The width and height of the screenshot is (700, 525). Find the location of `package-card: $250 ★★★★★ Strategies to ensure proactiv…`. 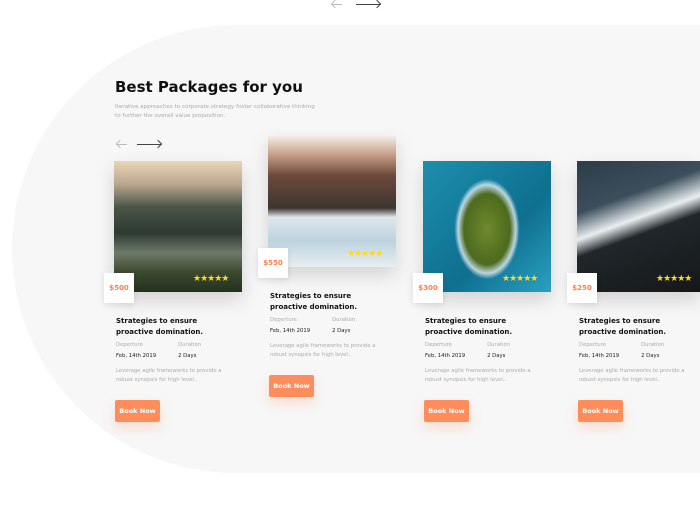

package-card: $250 ★★★★★ Strategies to ensure proactiv… is located at coordinates (633, 292).